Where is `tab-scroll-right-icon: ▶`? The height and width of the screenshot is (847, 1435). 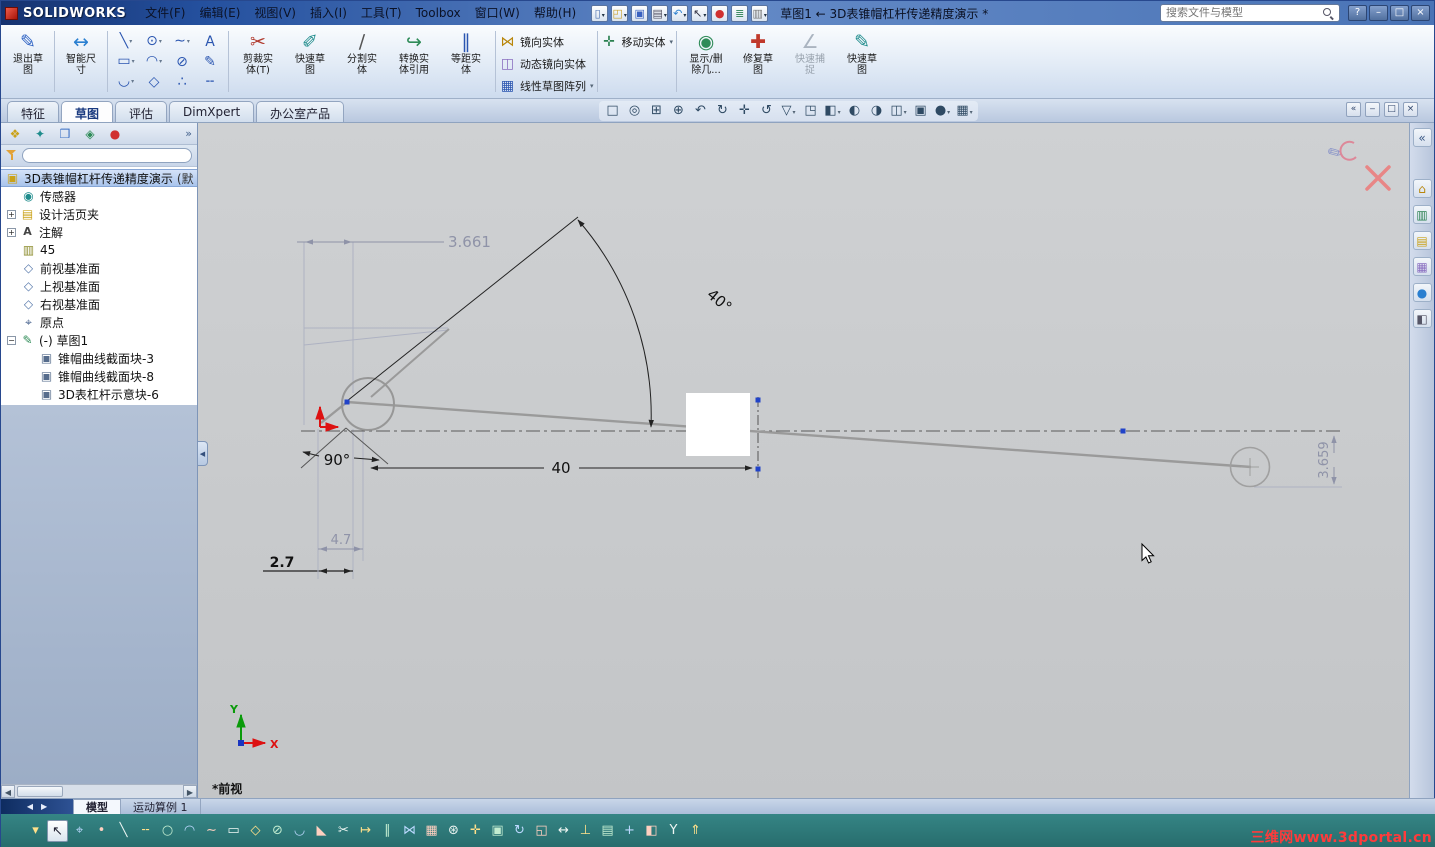
tab-scroll-right-icon: ▶ is located at coordinates (44, 806).